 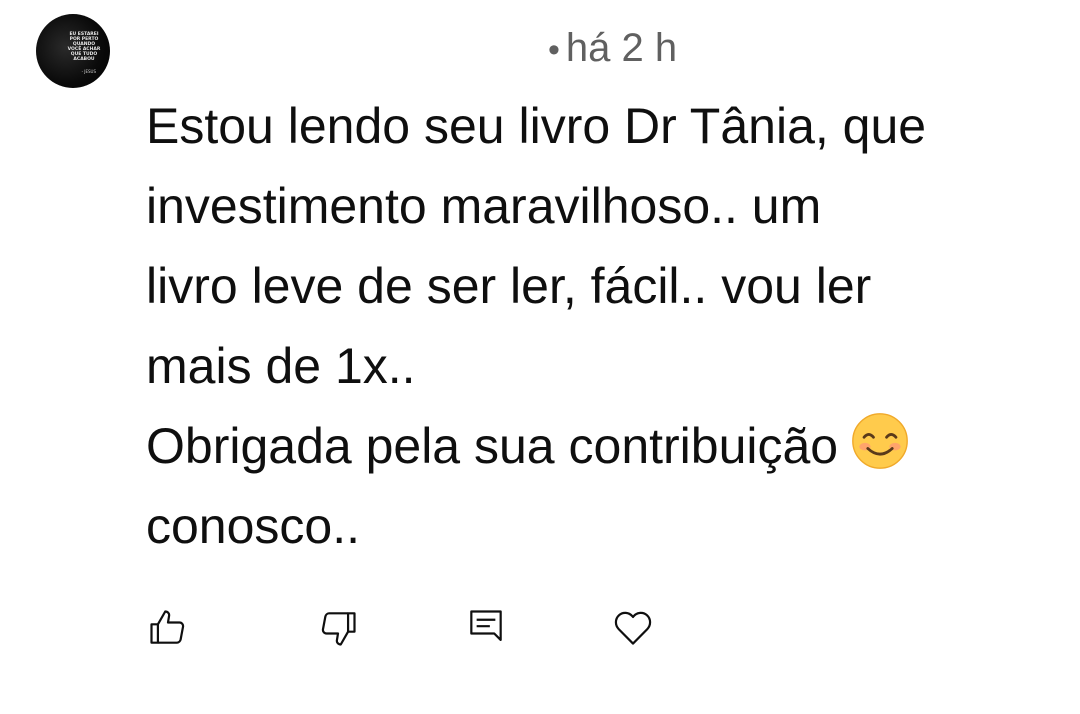 What do you see at coordinates (253, 526) in the screenshot?
I see `comment-line: conosco..` at bounding box center [253, 526].